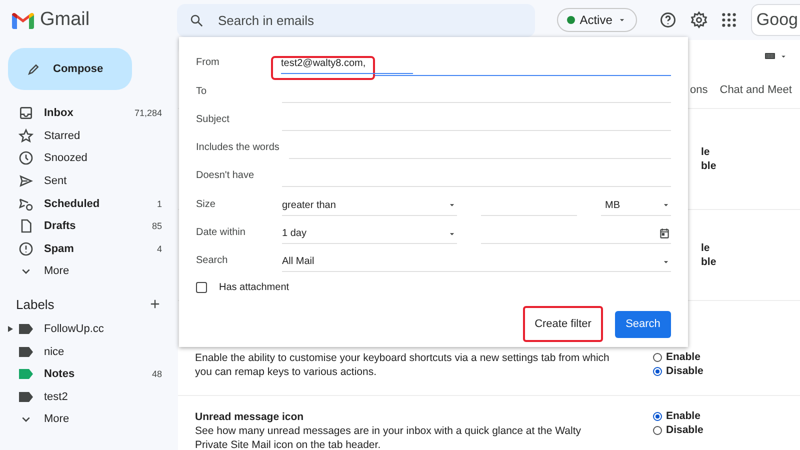  Describe the element at coordinates (756, 90) in the screenshot. I see `settings-tab: Chat and Meet` at that location.